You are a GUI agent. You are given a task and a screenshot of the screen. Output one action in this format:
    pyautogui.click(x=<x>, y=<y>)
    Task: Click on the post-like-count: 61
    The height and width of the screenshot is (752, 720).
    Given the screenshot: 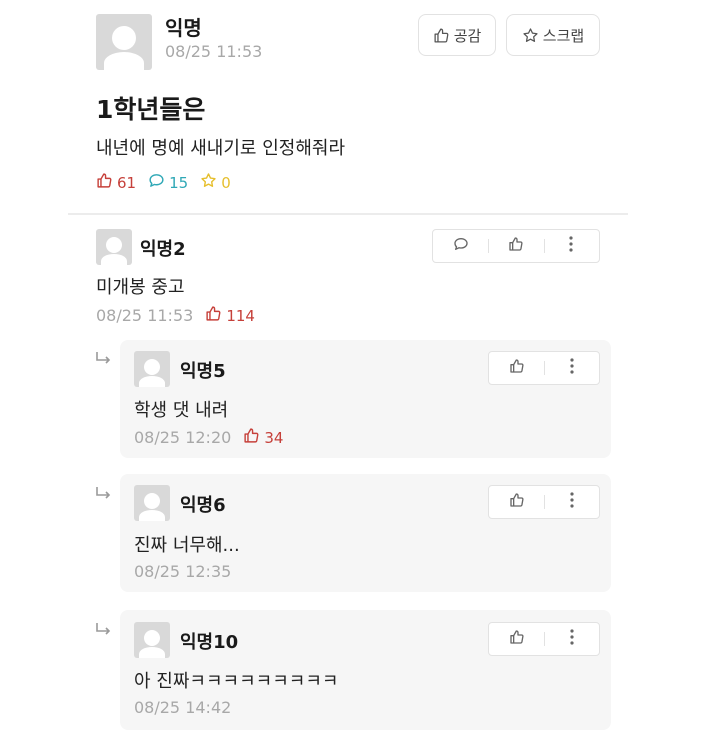 What is the action you would take?
    pyautogui.click(x=116, y=182)
    